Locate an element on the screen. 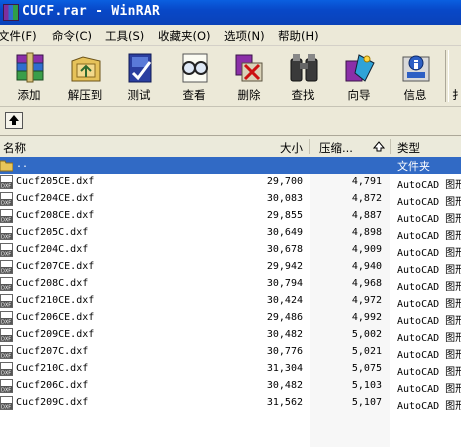  find-button: 查找 is located at coordinates (303, 76).